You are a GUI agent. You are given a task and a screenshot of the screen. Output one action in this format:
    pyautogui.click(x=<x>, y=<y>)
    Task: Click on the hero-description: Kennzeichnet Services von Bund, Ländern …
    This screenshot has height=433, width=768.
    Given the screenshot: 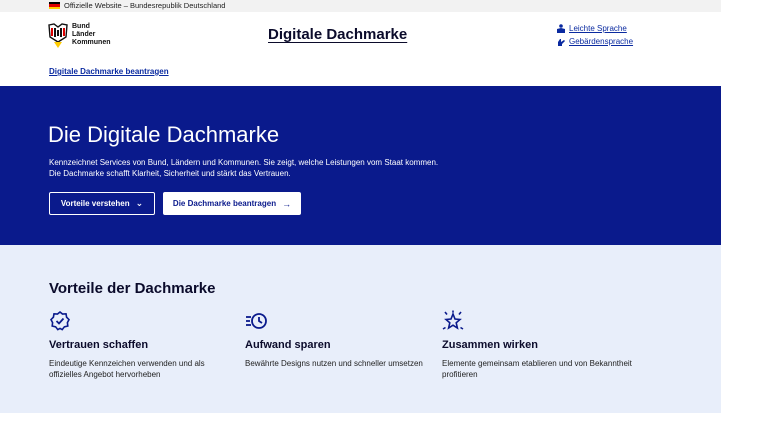 What is the action you would take?
    pyautogui.click(x=244, y=168)
    